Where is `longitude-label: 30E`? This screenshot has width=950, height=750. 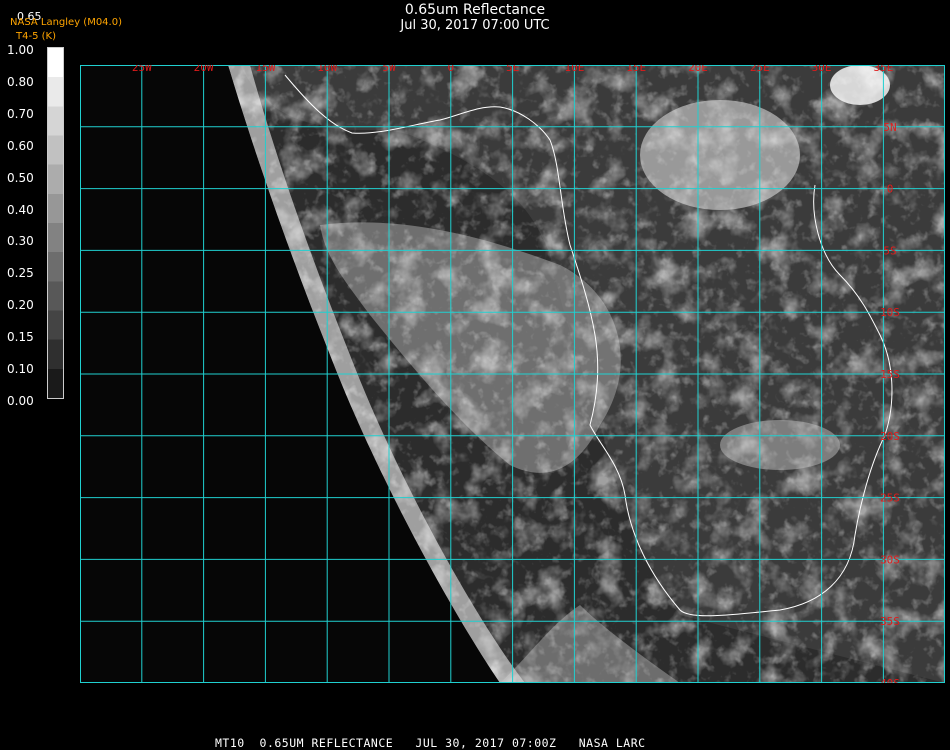
longitude-label: 30E is located at coordinates (822, 69).